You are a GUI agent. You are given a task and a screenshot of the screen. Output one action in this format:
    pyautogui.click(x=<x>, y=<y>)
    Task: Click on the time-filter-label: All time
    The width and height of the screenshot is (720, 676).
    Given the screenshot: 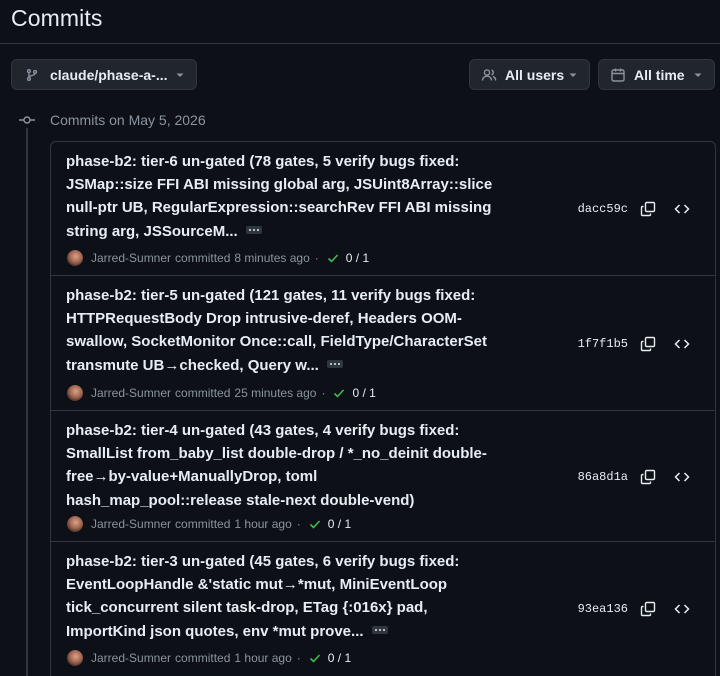 What is the action you would take?
    pyautogui.click(x=659, y=74)
    